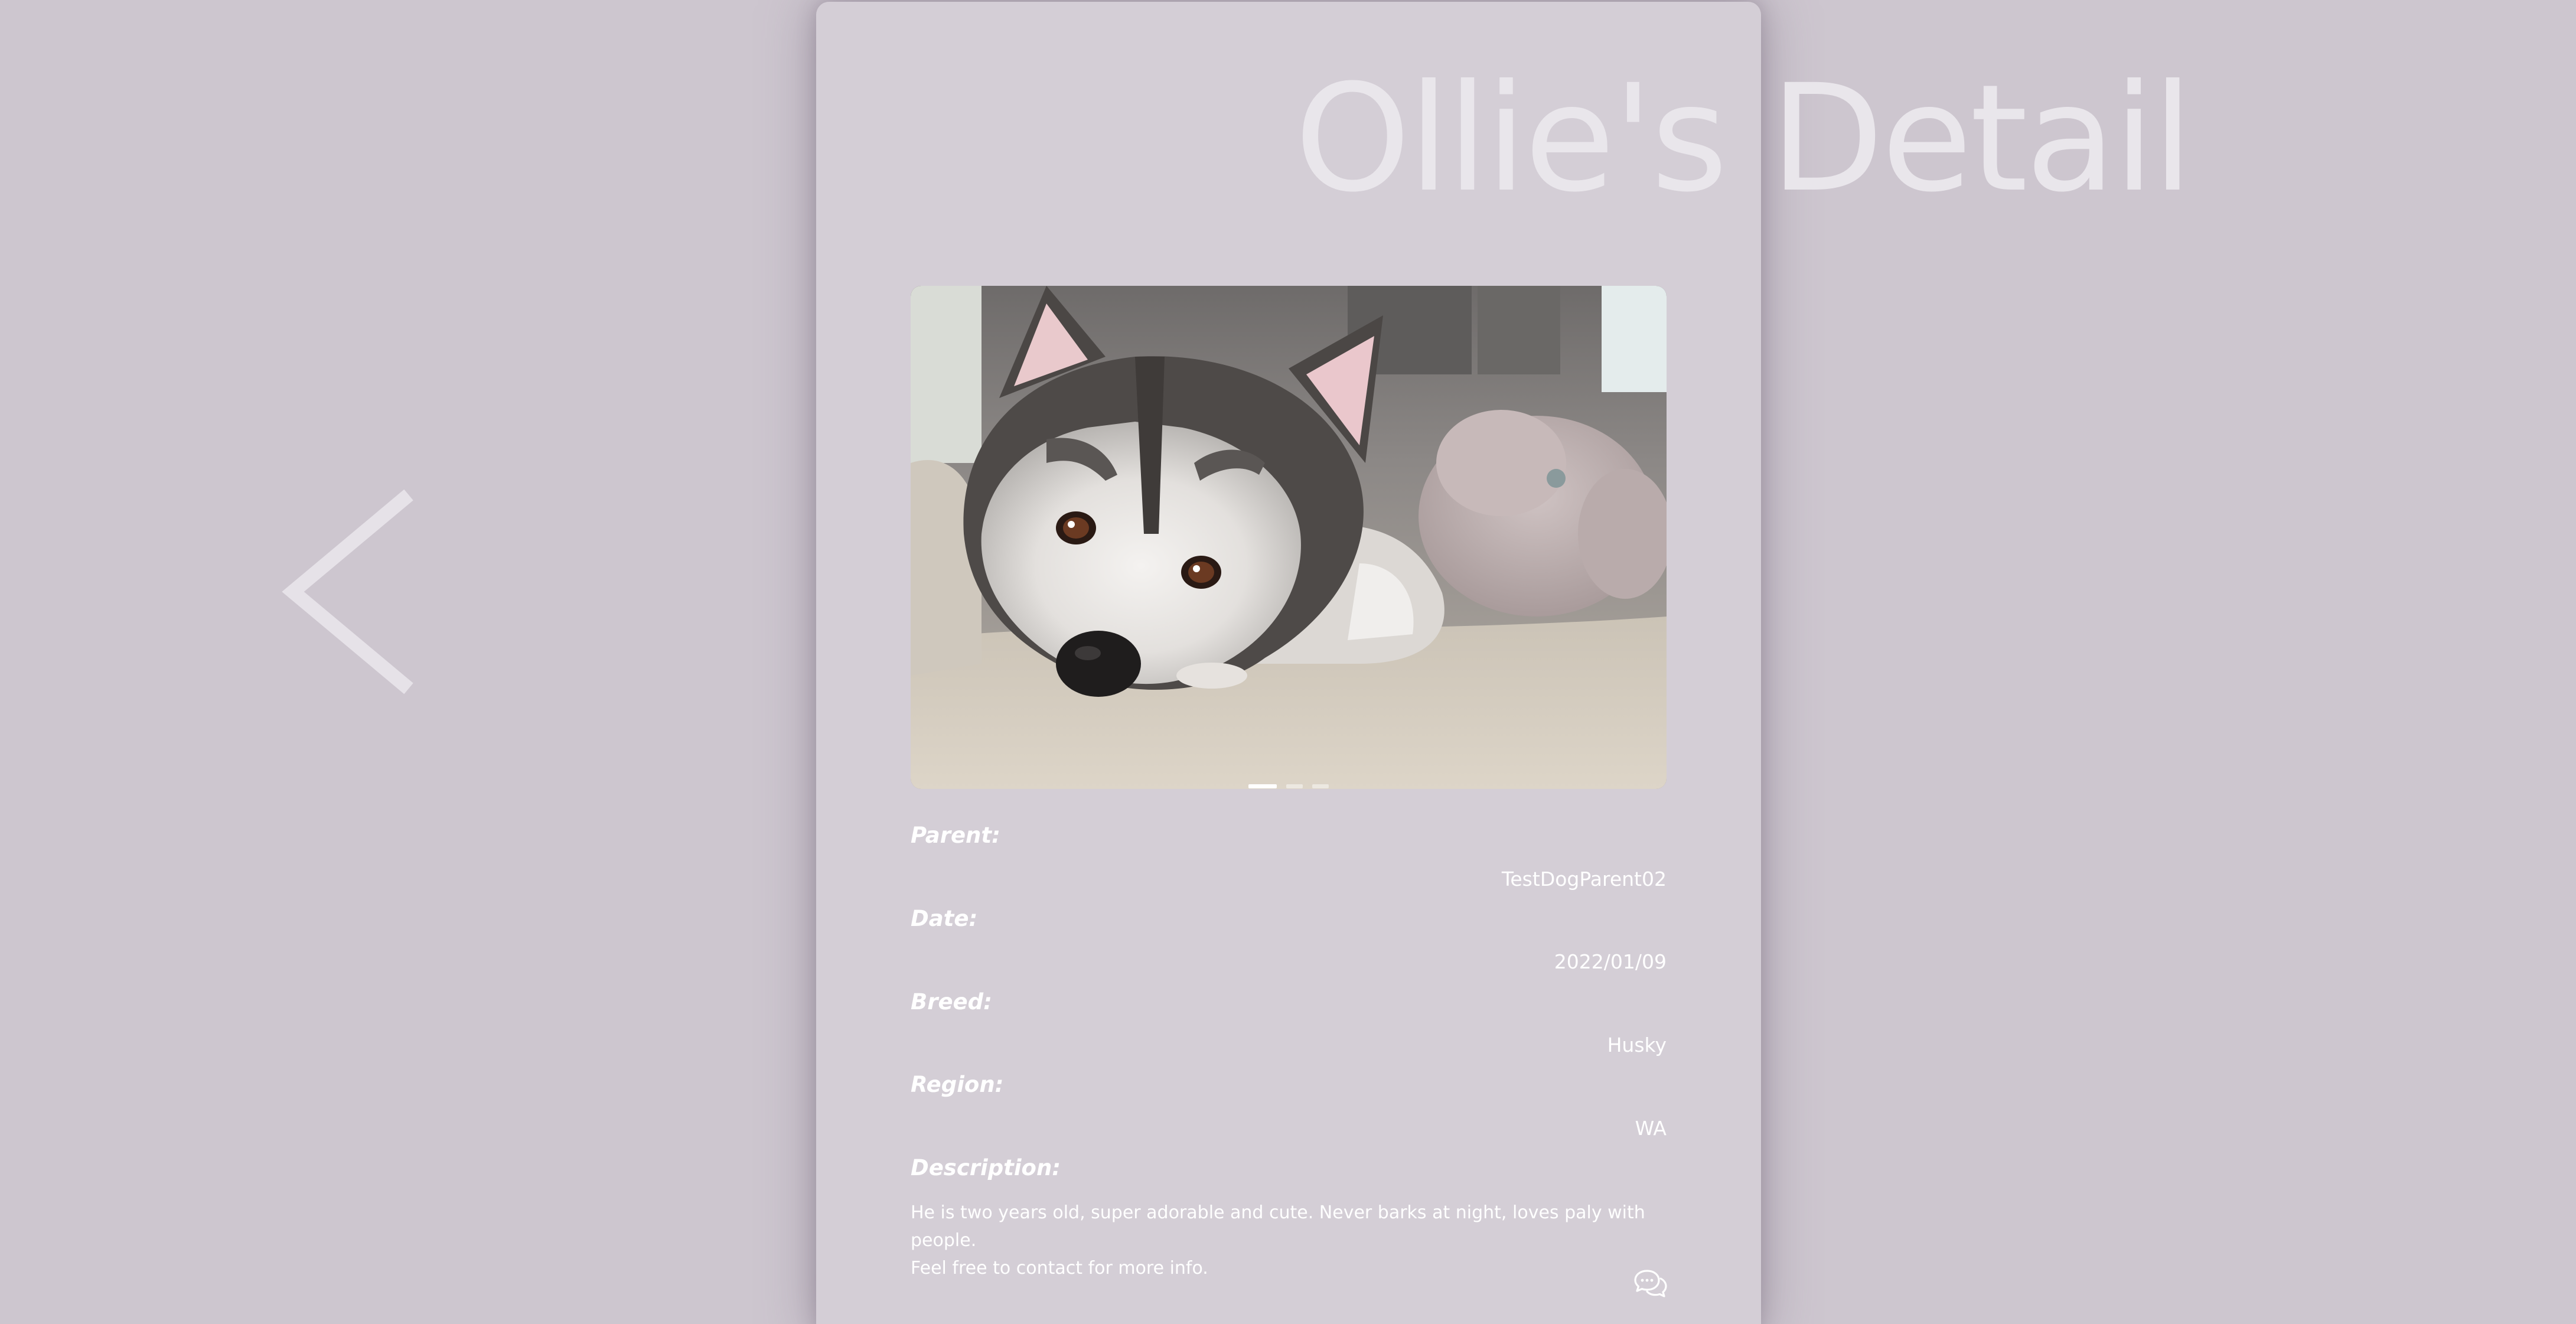  What do you see at coordinates (1611, 961) in the screenshot?
I see `date-value: 2022/01/09` at bounding box center [1611, 961].